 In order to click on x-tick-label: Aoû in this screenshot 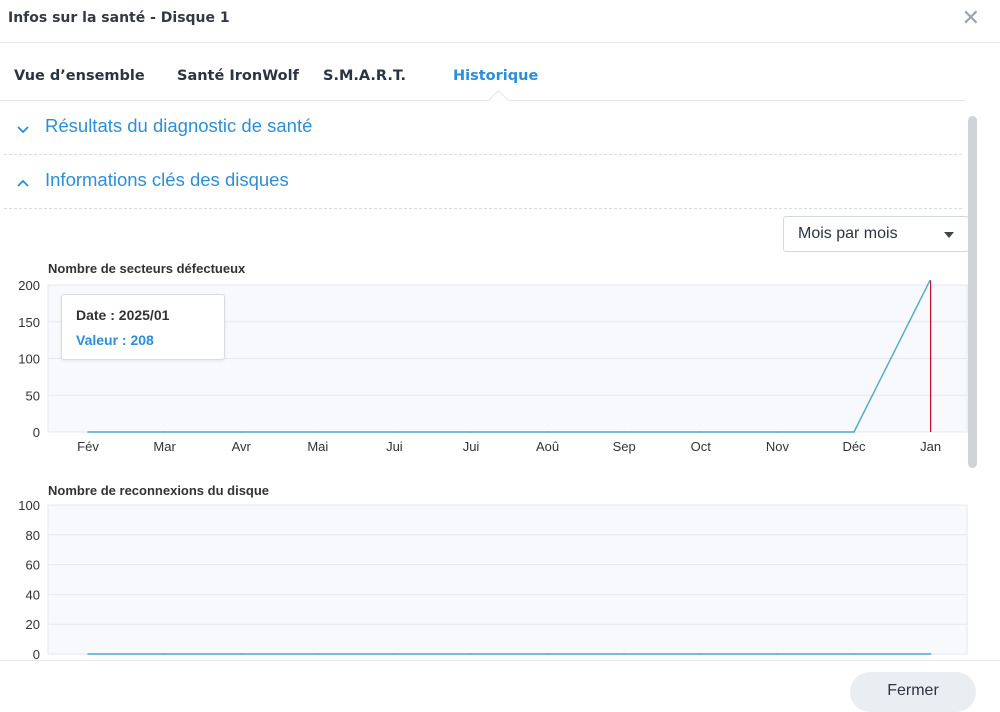, I will do `click(547, 446)`.